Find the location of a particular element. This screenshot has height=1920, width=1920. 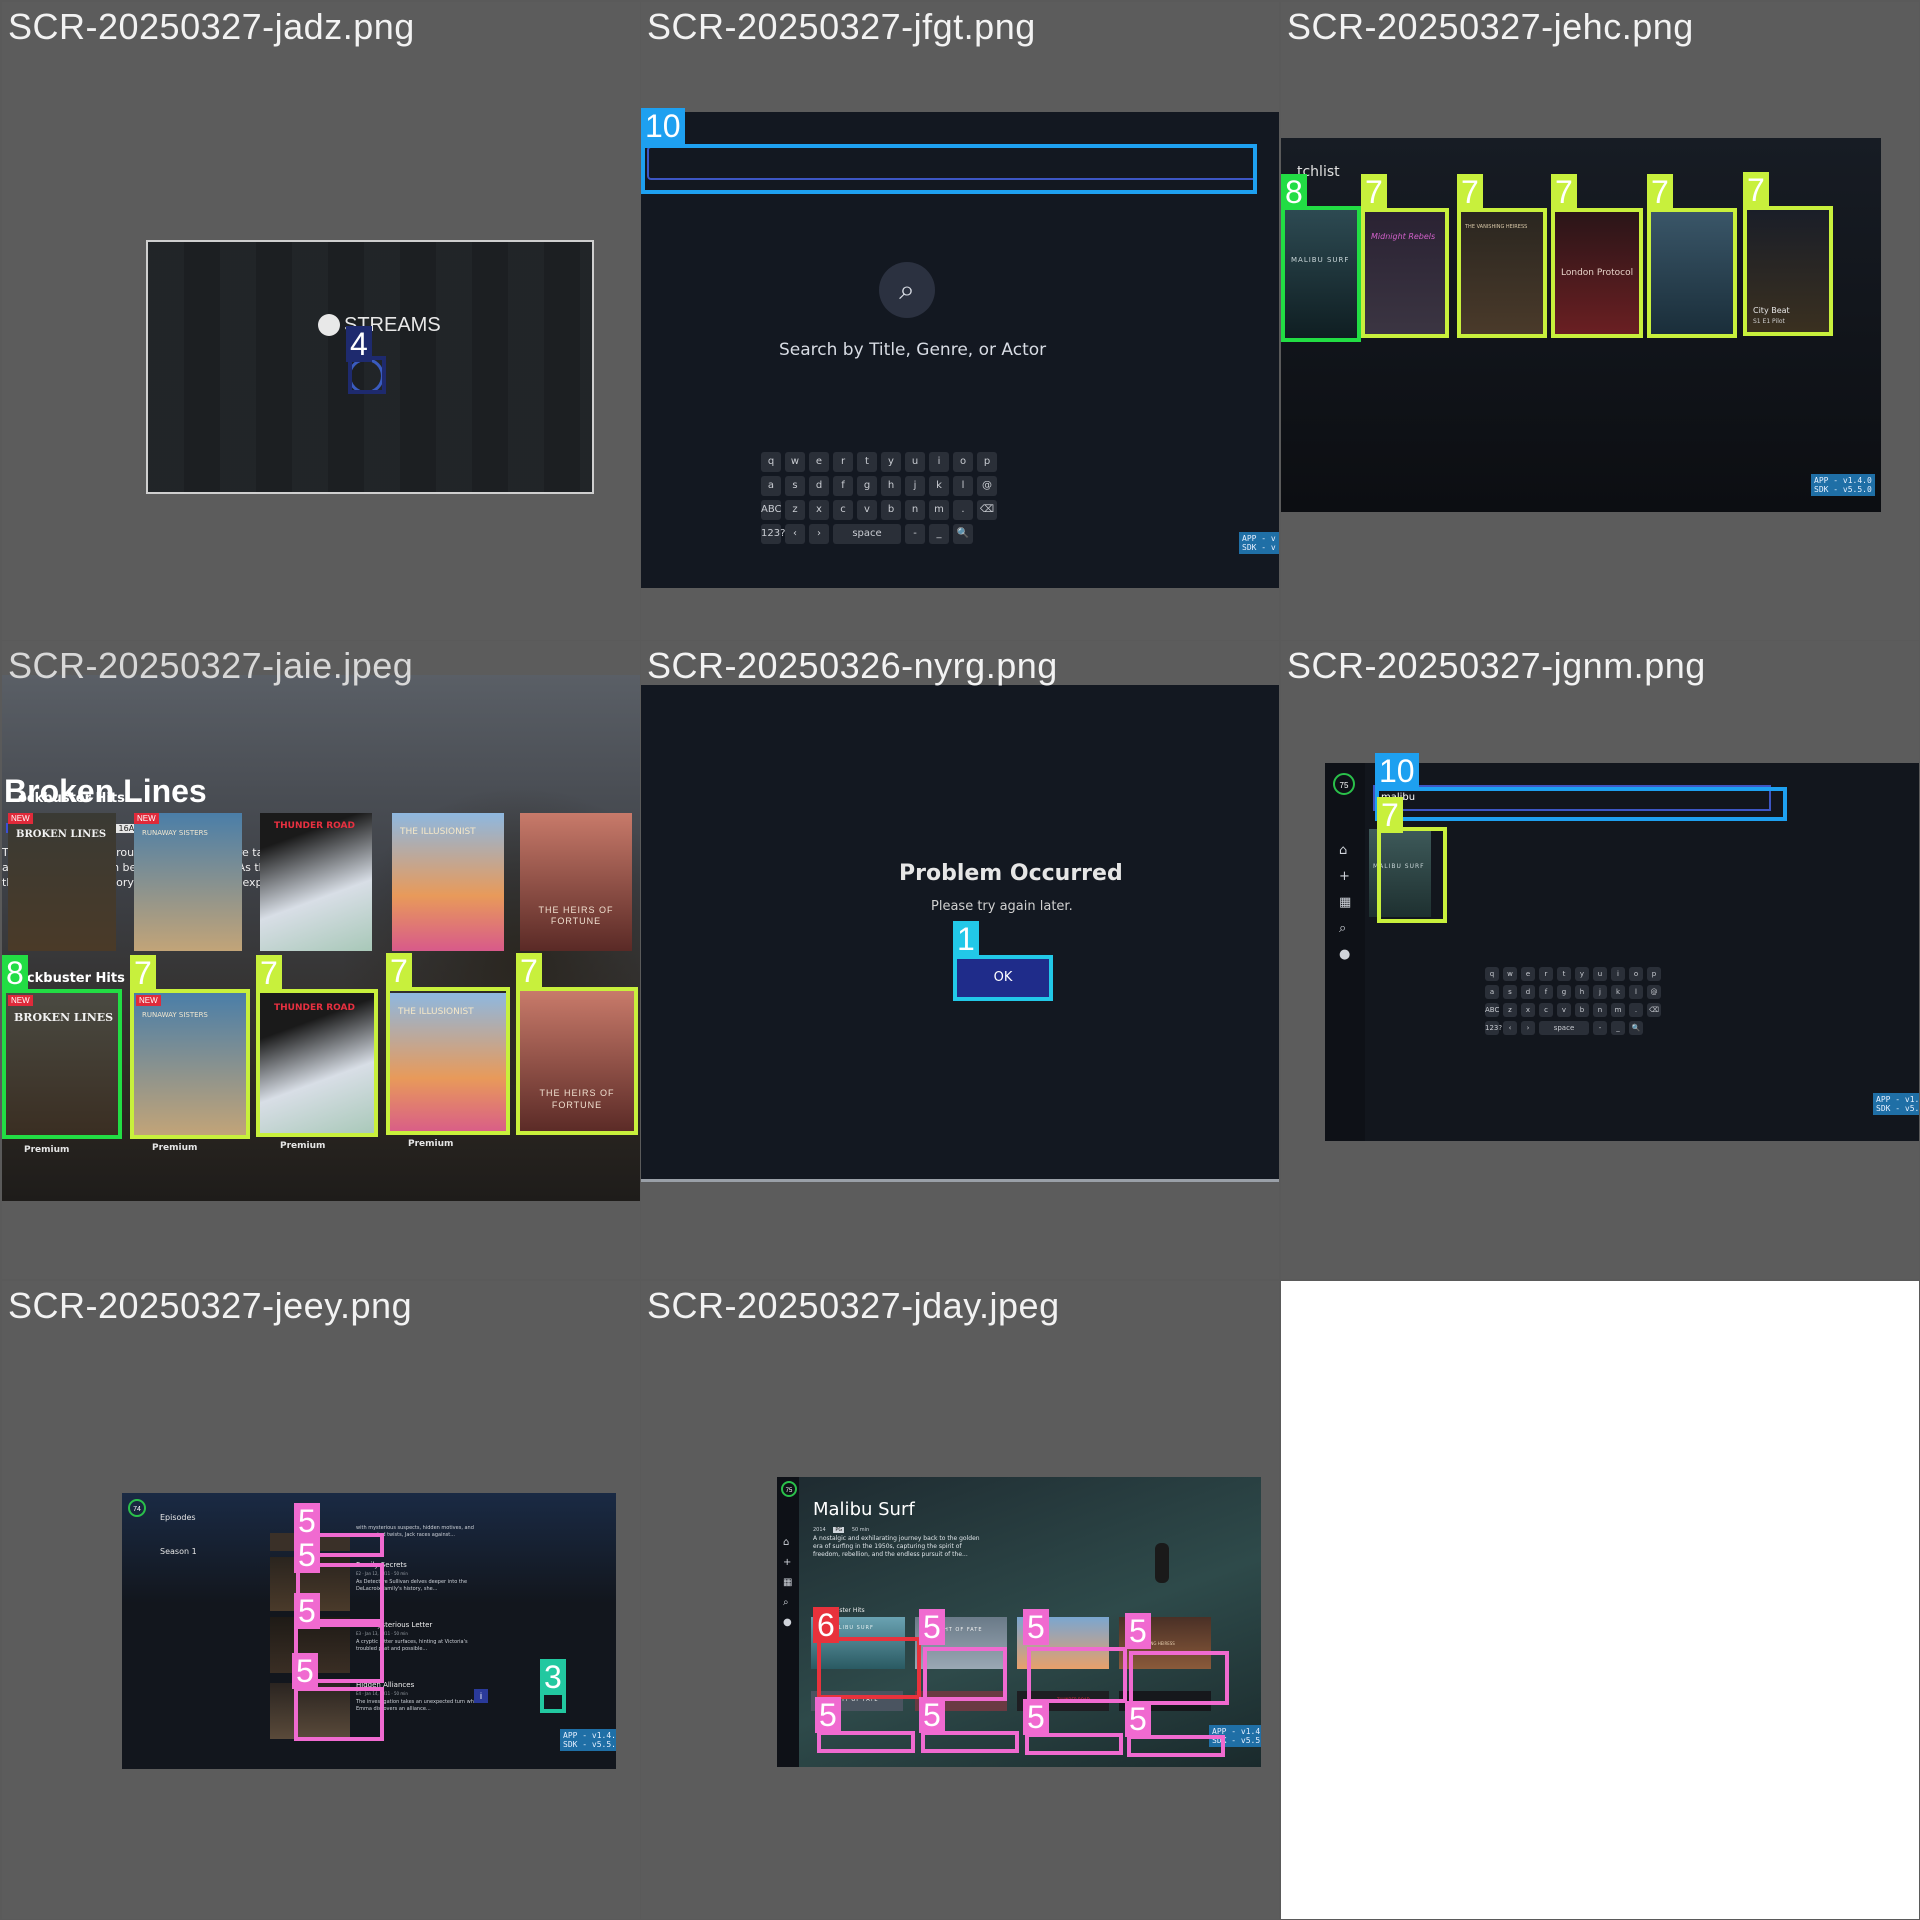

row-title: ockbuster Hits is located at coordinates (71, 978).